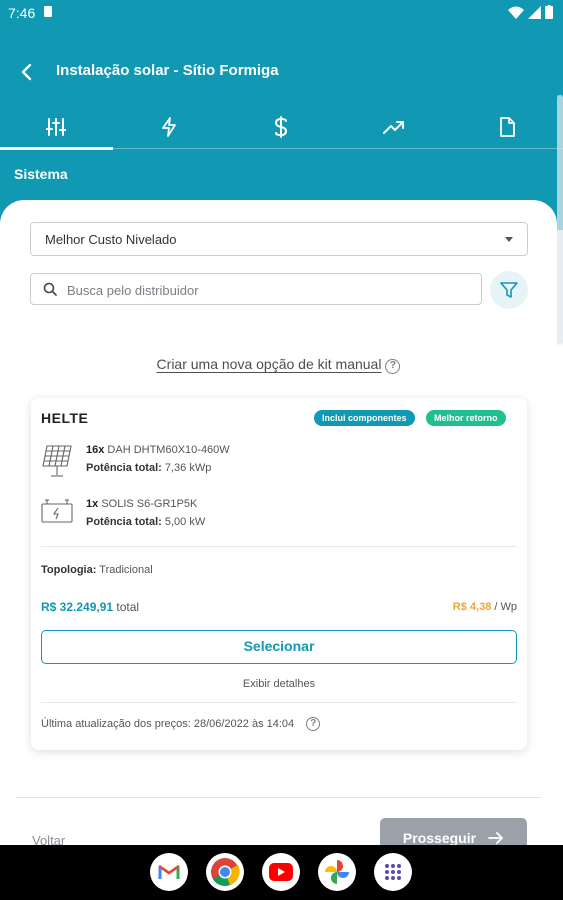 The height and width of the screenshot is (900, 563). I want to click on tab-financial, so click(281, 127).